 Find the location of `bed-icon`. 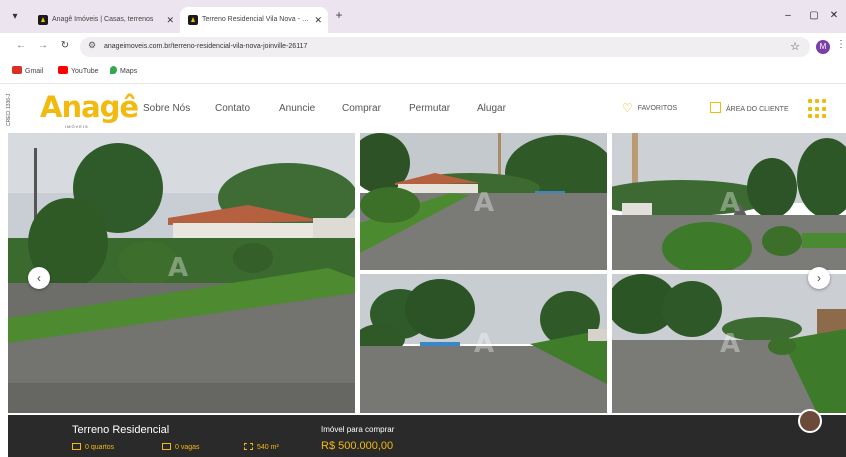

bed-icon is located at coordinates (76, 446).